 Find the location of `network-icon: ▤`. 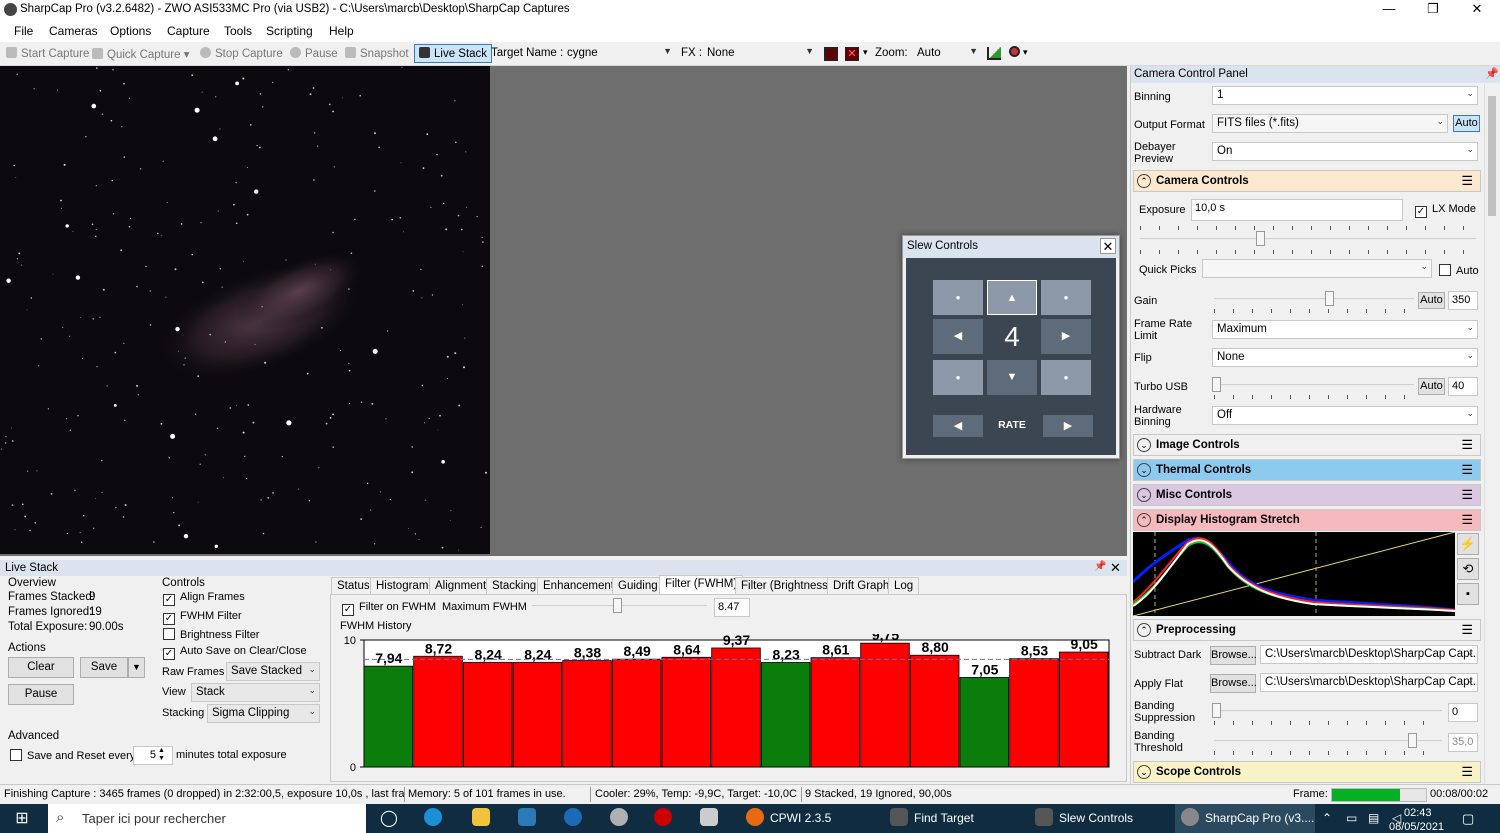

network-icon: ▤ is located at coordinates (1373, 818).